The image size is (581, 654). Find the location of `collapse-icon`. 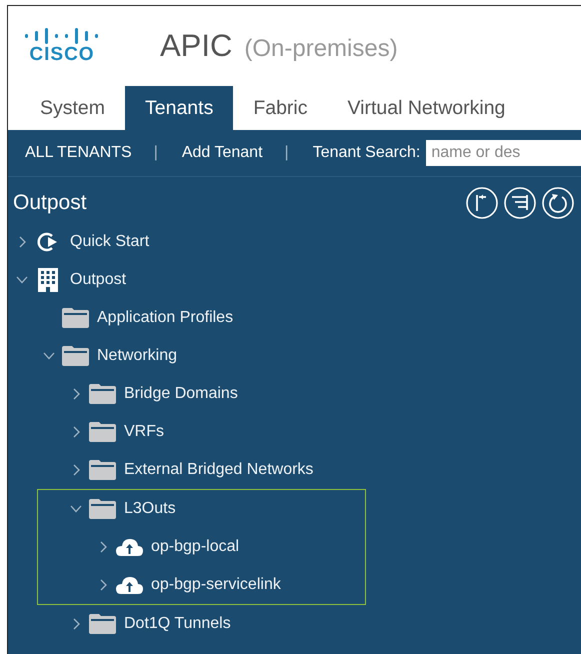

collapse-icon is located at coordinates (482, 203).